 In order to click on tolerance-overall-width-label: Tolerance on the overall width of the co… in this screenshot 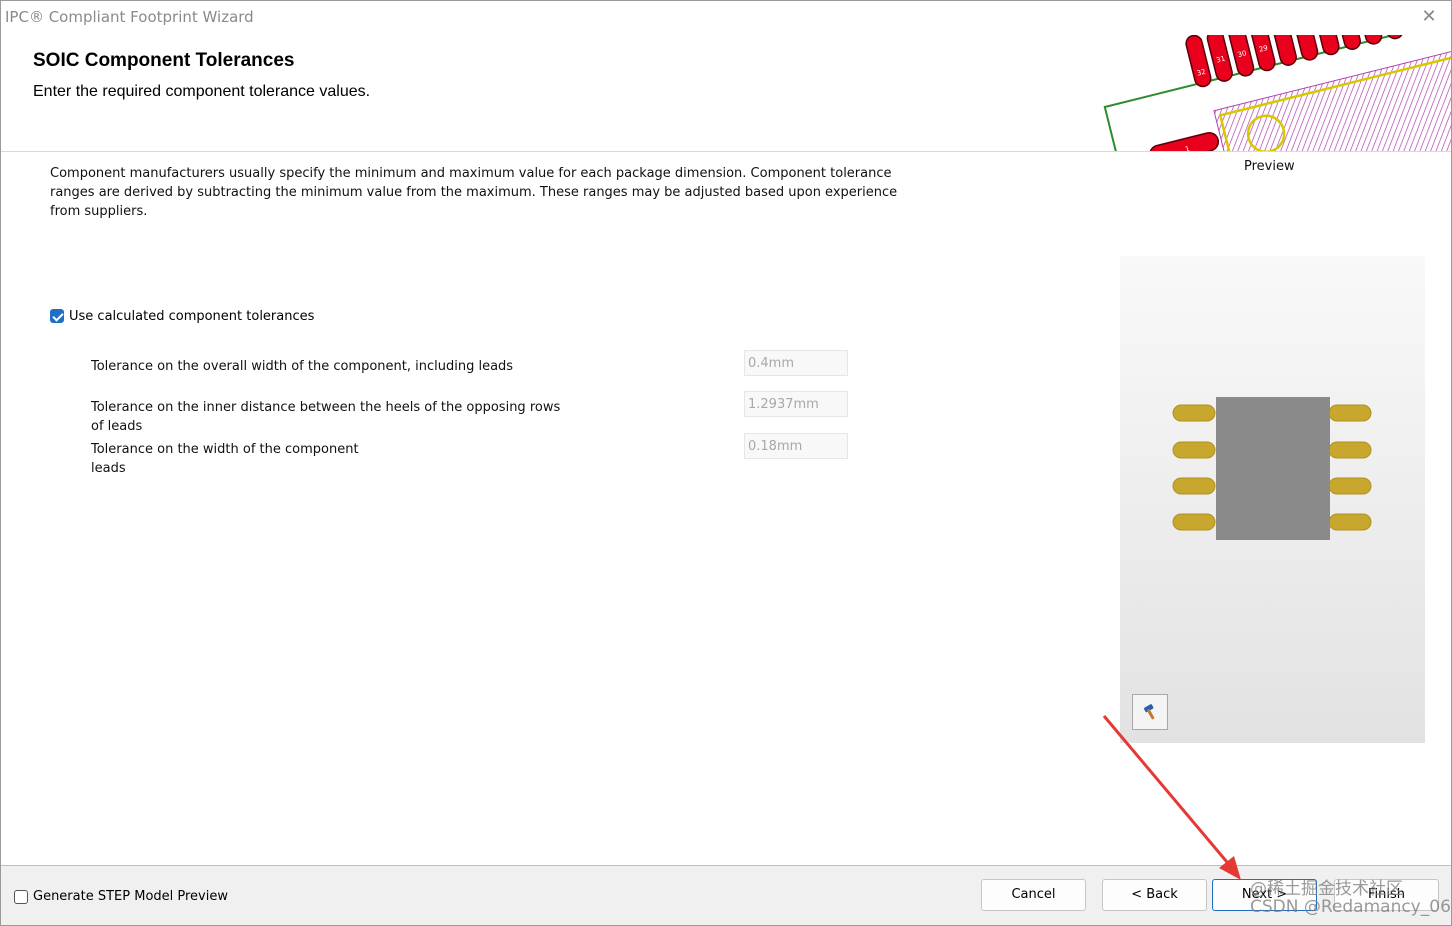, I will do `click(302, 366)`.